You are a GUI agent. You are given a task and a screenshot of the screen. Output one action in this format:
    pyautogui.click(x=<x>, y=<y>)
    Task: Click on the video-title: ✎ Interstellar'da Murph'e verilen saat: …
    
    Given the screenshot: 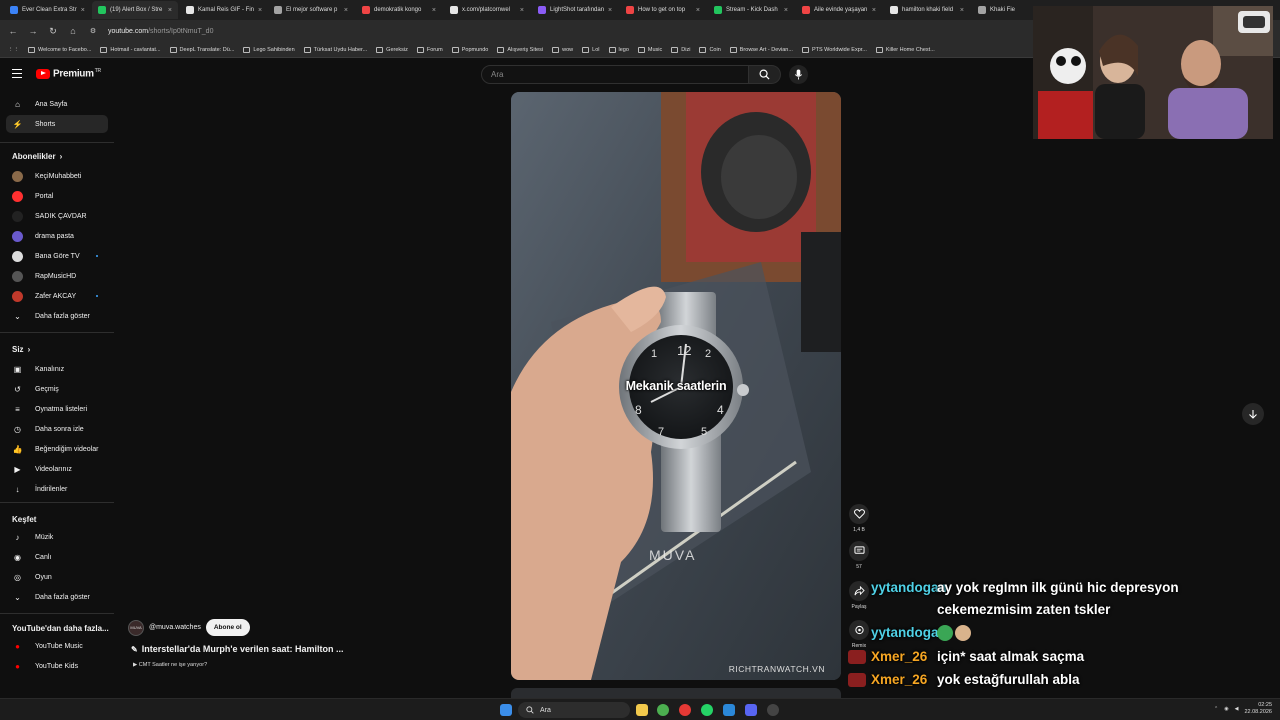 What is the action you would take?
    pyautogui.click(x=237, y=649)
    